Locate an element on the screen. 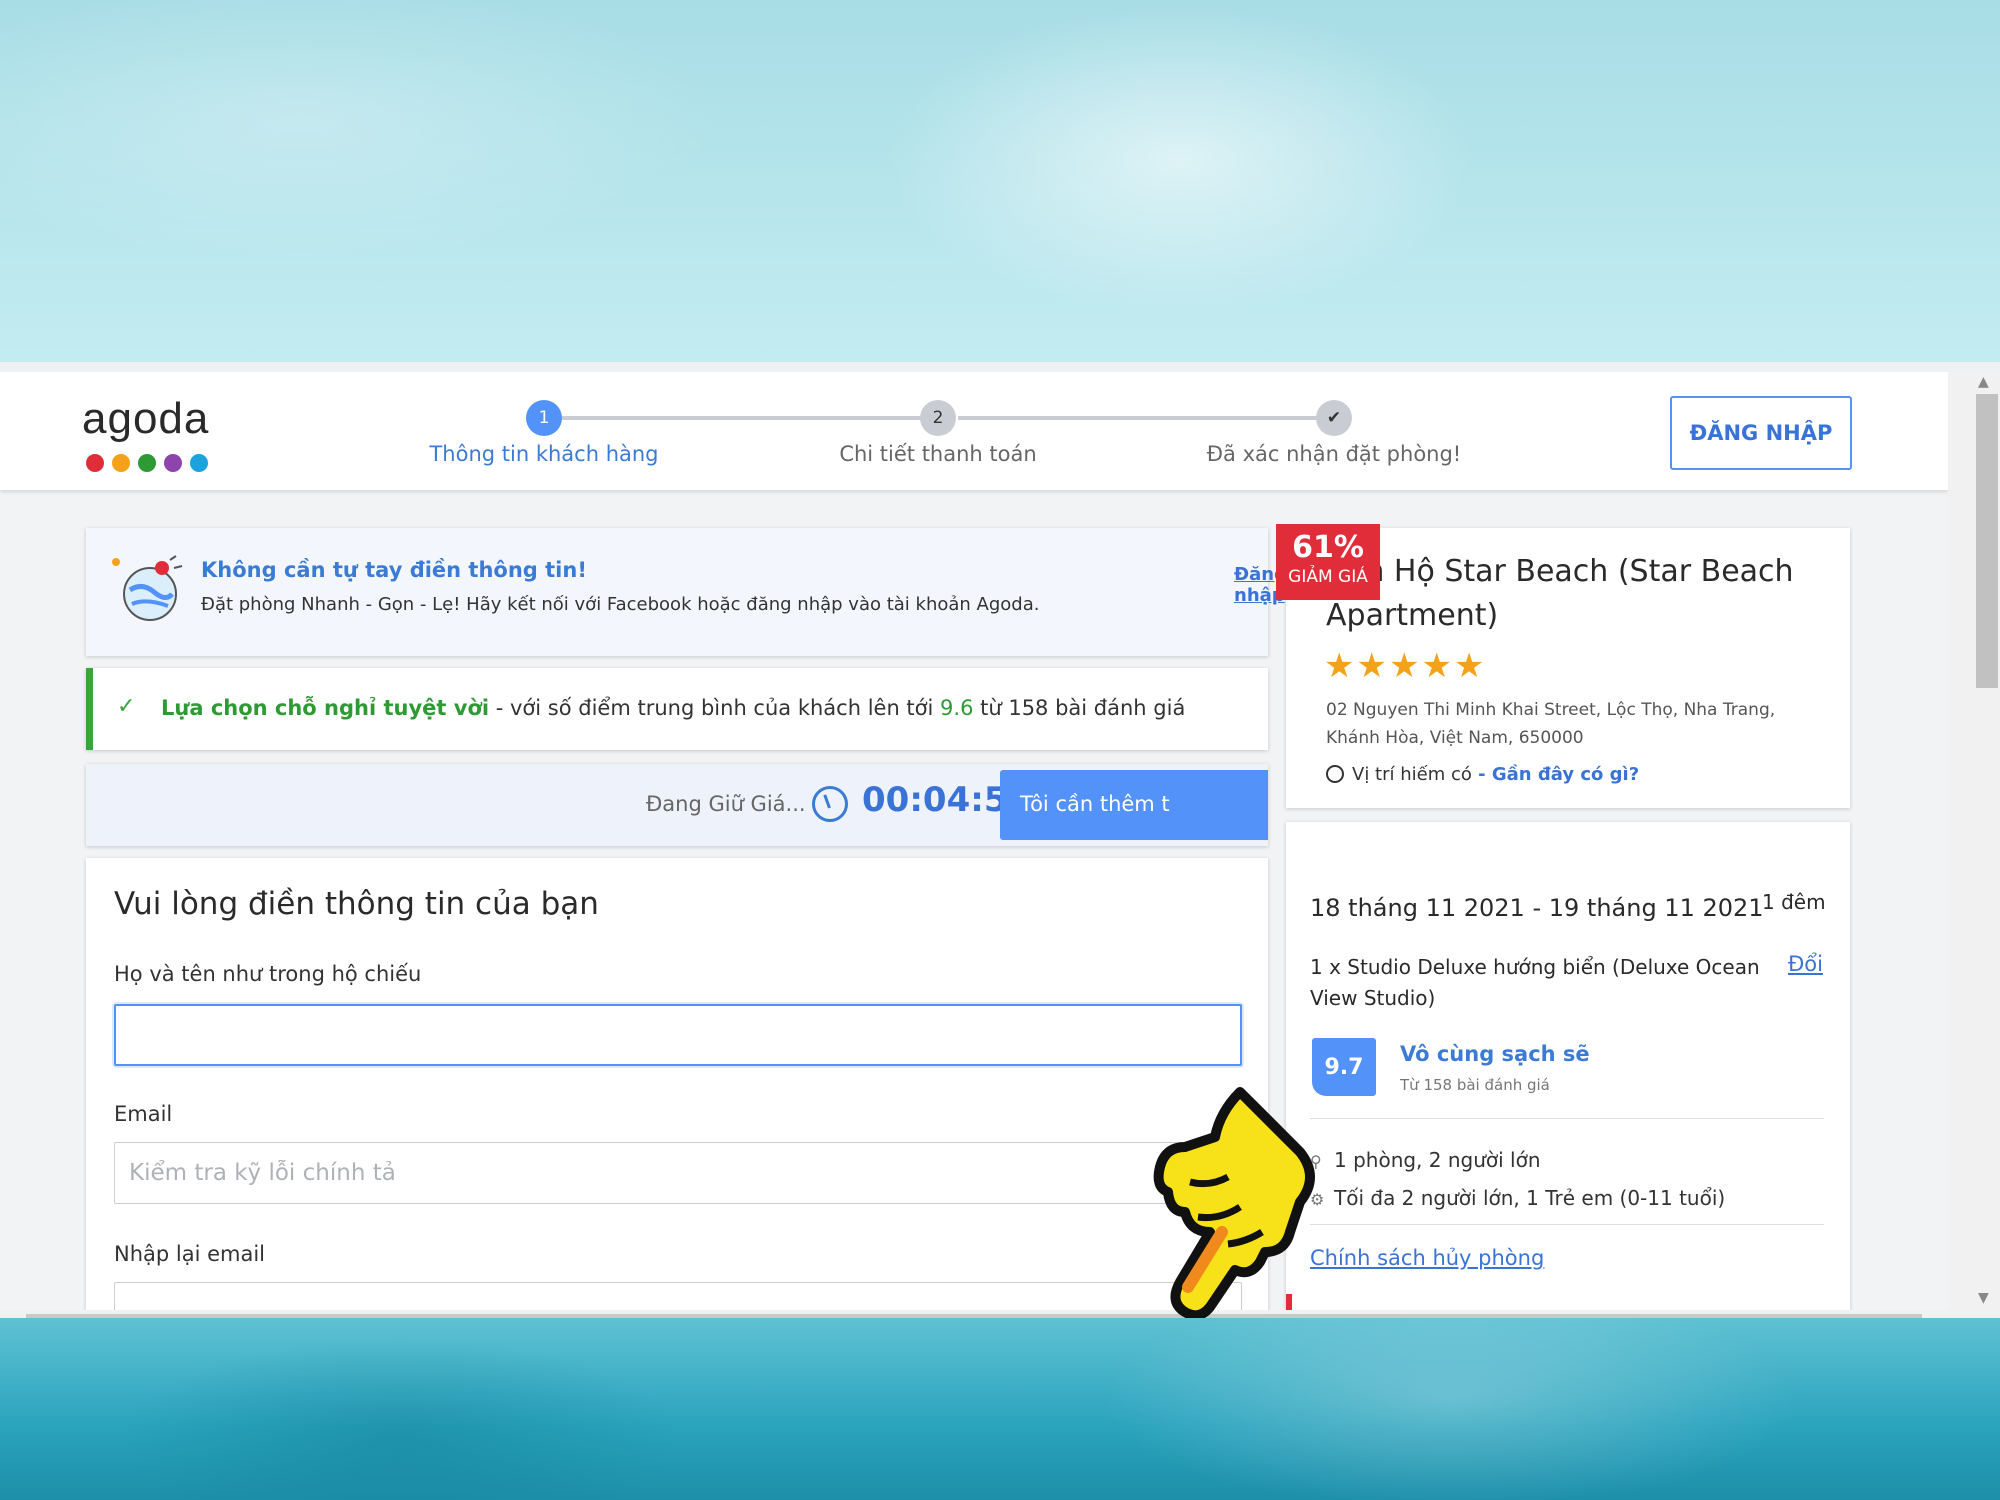  vertical-scrollbar: ▲ ▼ is located at coordinates (1974, 845).